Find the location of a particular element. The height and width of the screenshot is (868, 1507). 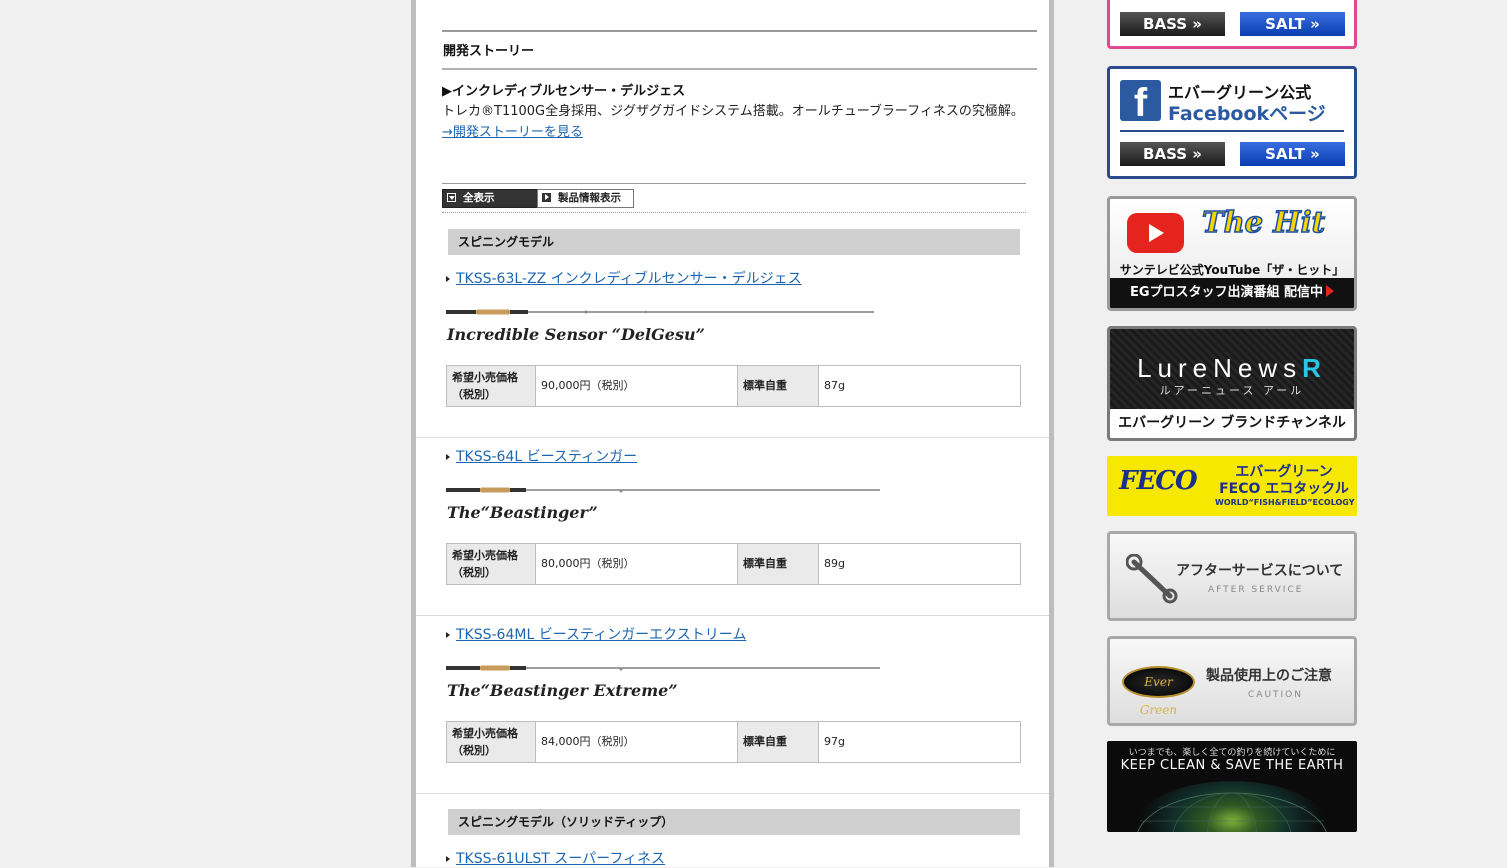

feco-line2: FECO エコタックル is located at coordinates (1284, 489).